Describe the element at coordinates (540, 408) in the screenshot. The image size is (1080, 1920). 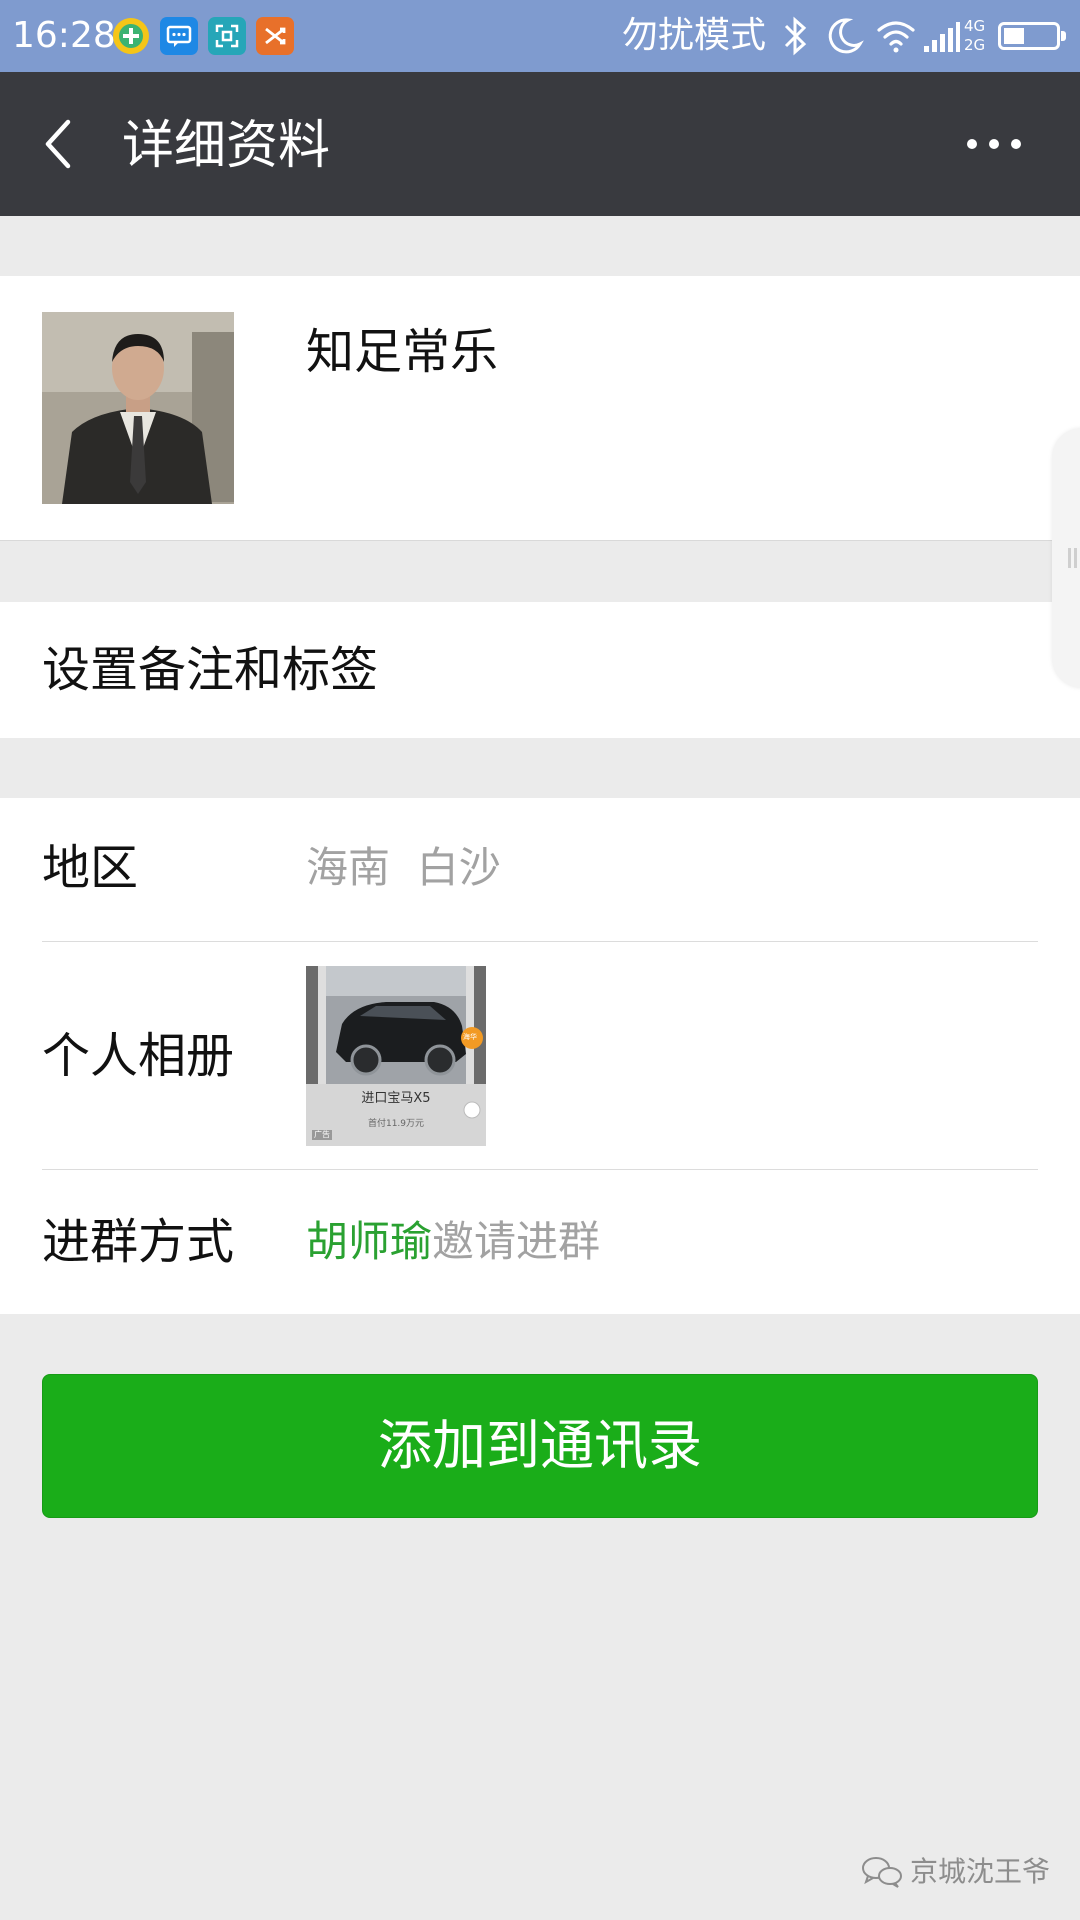
I see `profile-card: 知足常乐` at that location.